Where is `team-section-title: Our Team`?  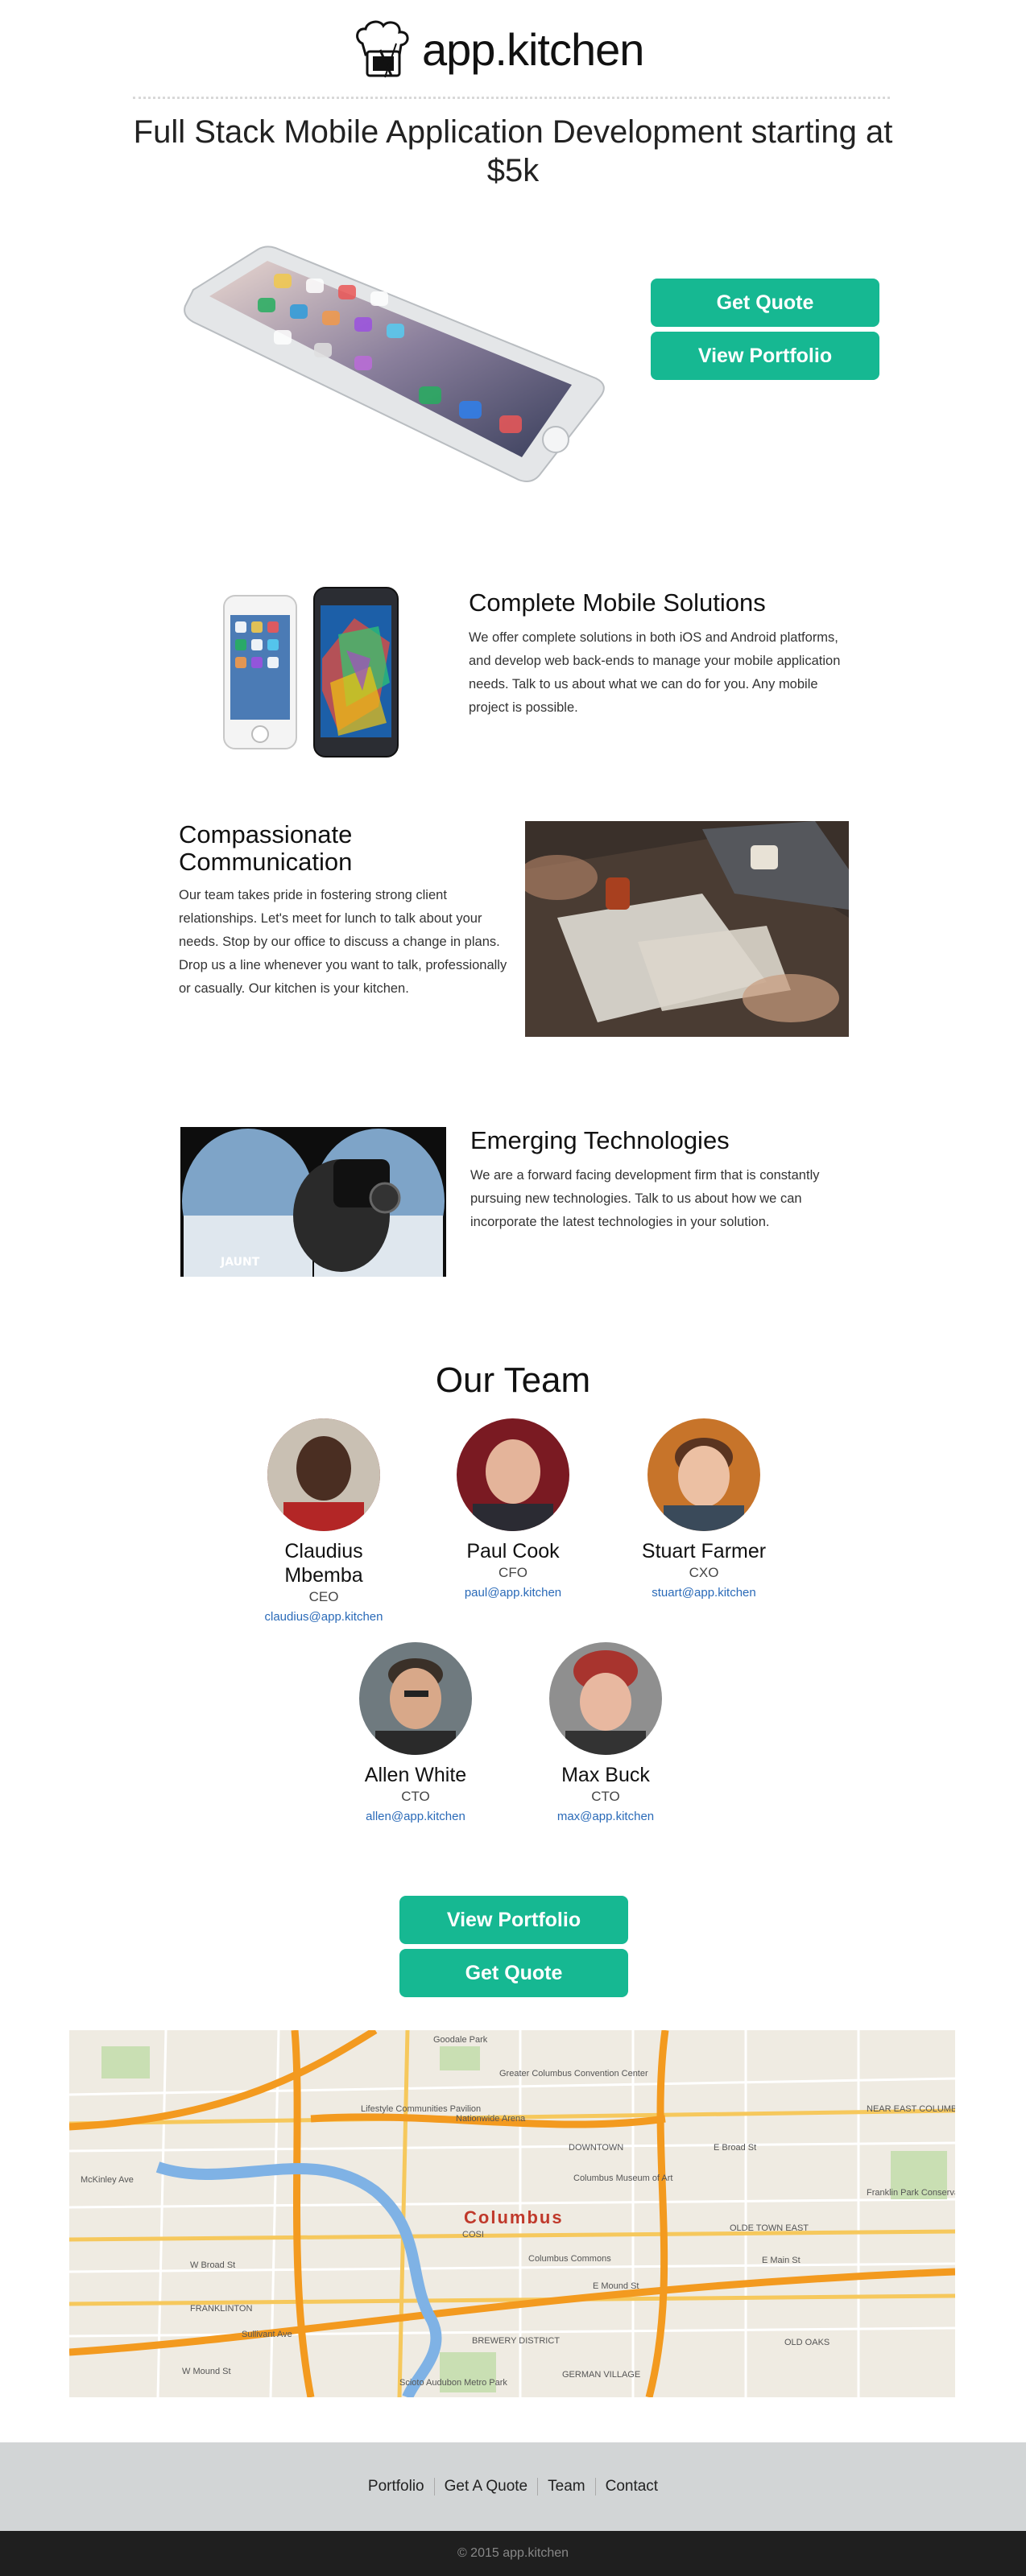 team-section-title: Our Team is located at coordinates (513, 1380).